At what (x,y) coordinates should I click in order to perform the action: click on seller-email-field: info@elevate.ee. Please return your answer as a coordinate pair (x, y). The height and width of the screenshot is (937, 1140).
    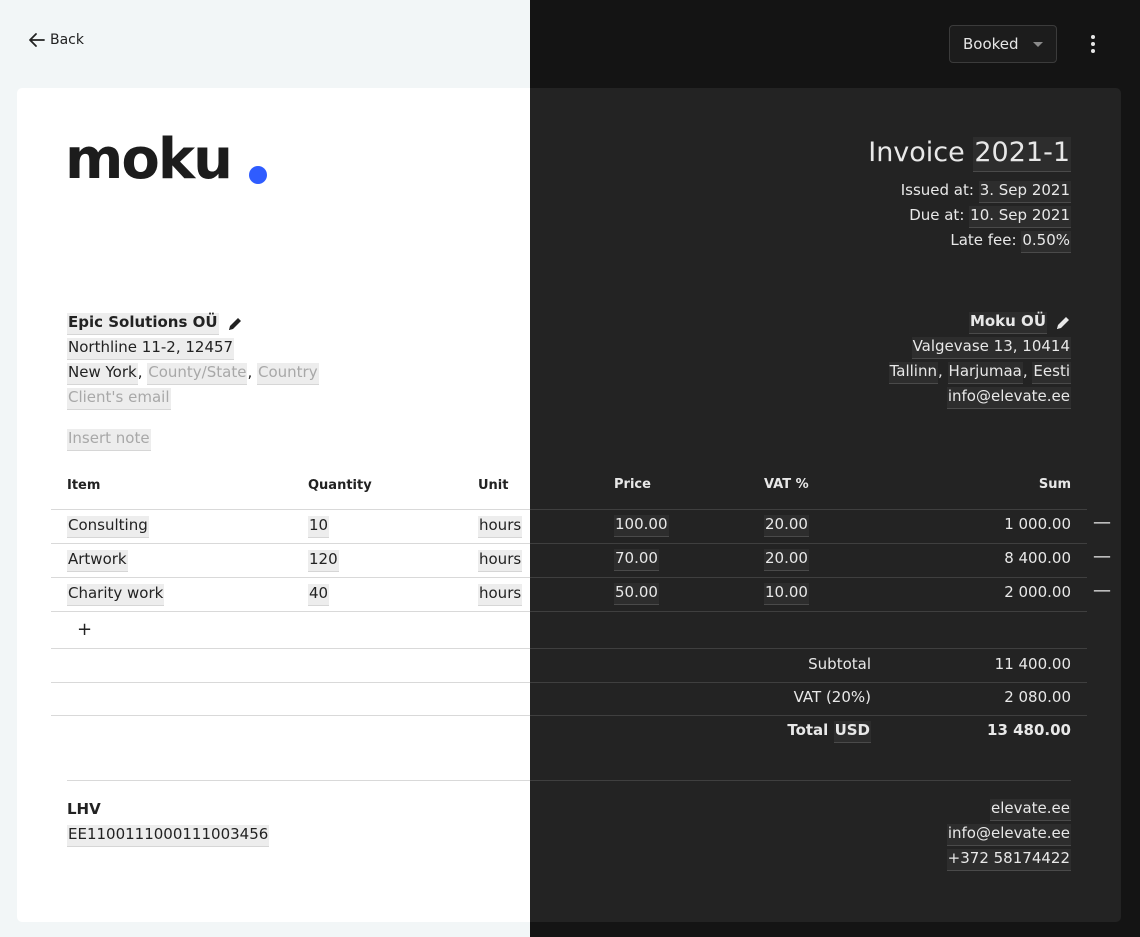
    Looking at the image, I should click on (1008, 398).